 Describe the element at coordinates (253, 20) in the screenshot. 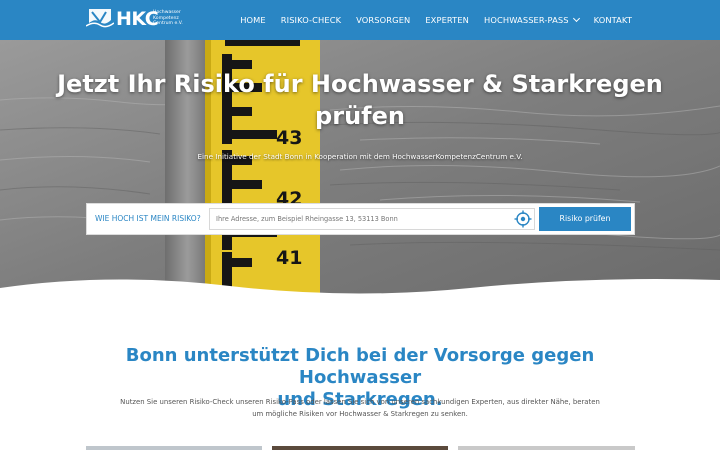

I see `nav-home: HOME` at that location.